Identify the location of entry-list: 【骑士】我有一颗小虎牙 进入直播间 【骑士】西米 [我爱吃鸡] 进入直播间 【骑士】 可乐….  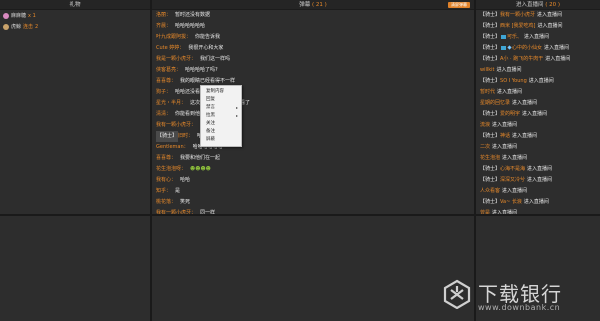
(538, 112).